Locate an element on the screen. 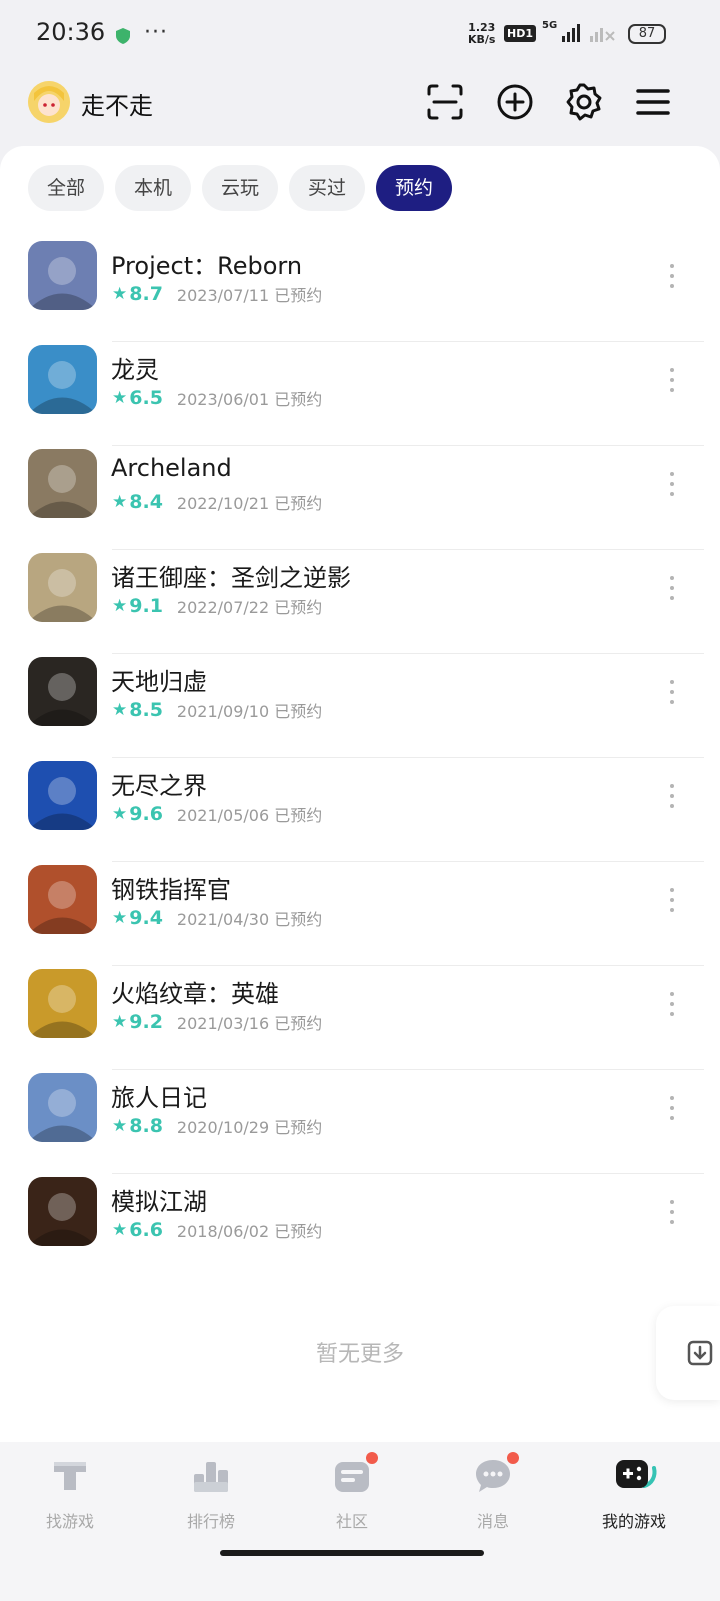 This screenshot has width=720, height=1601. game-list-item: 模拟江湖 ★ 6.6 2018/06/02 已预约 is located at coordinates (360, 1226).